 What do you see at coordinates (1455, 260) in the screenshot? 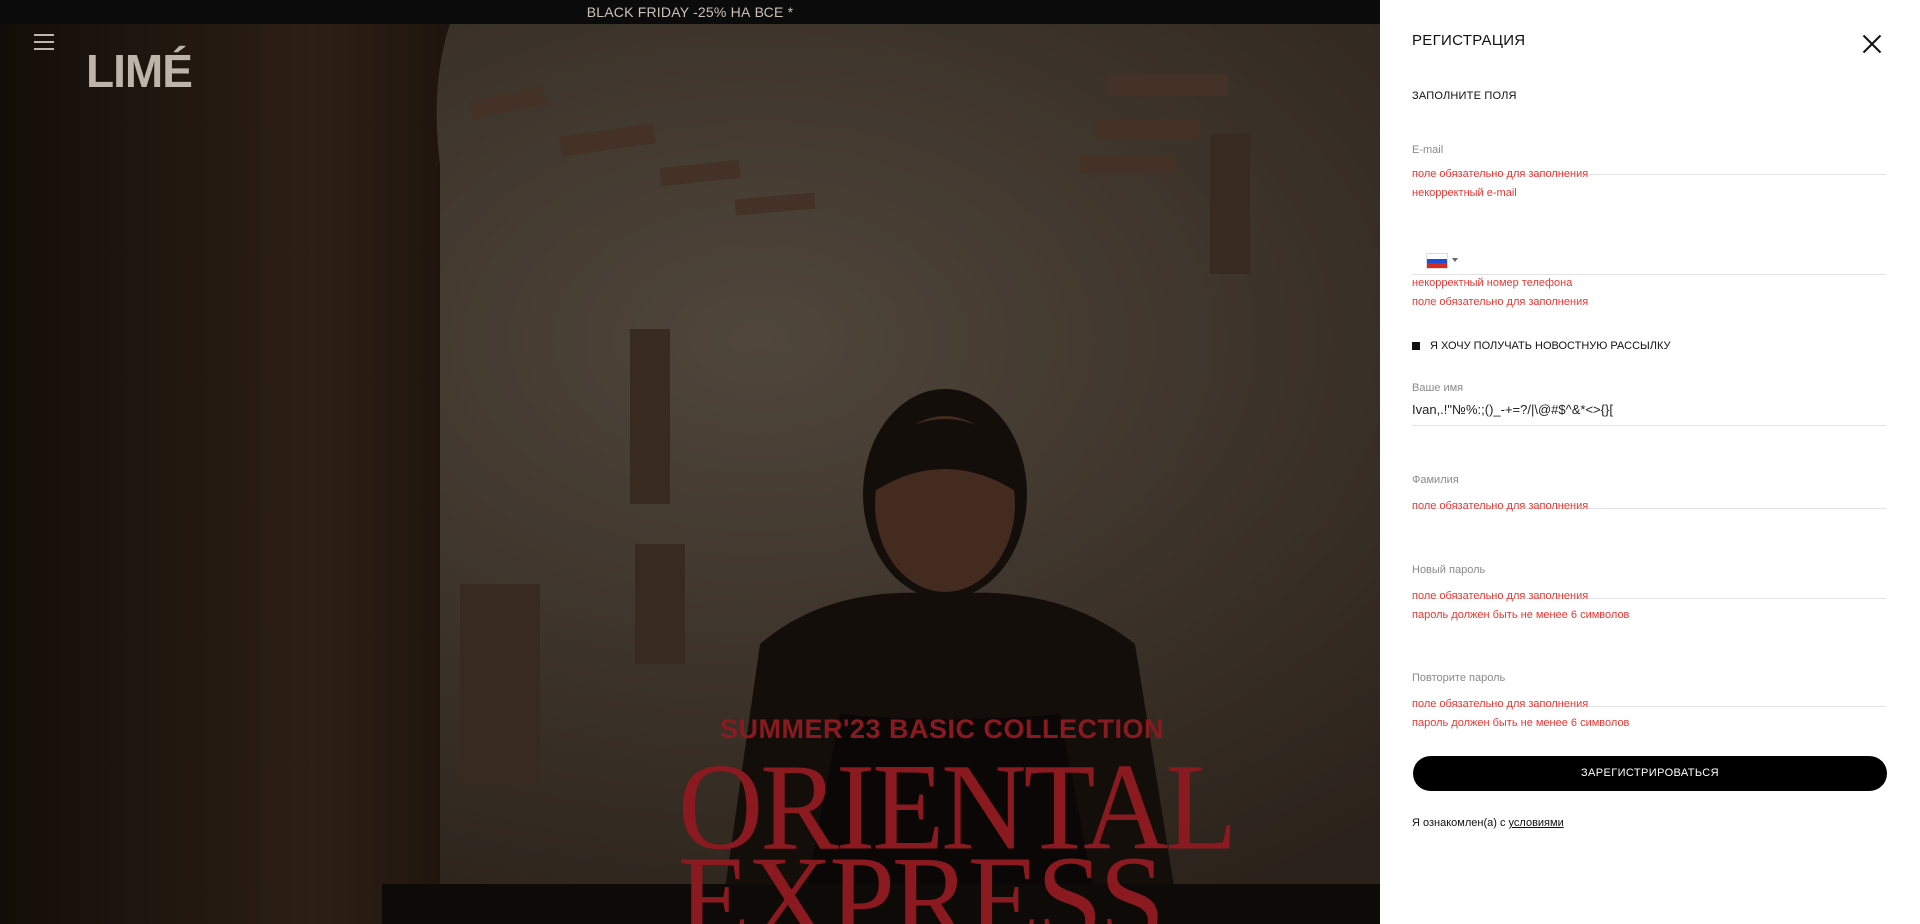
I see `chevron-down-icon` at bounding box center [1455, 260].